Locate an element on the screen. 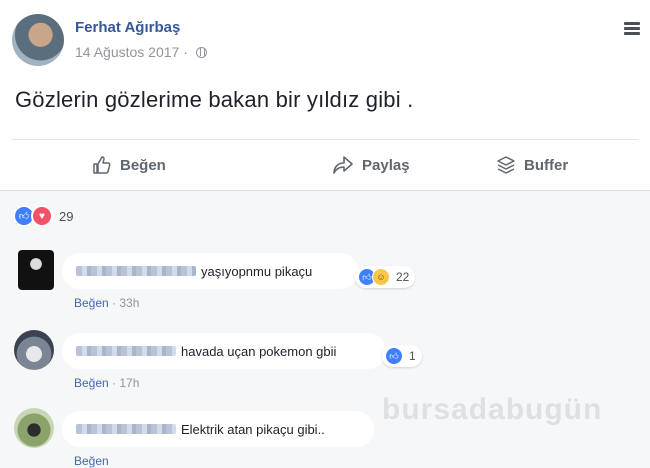  comment-bubble: yaşıyopnmu pikaçu is located at coordinates (210, 271).